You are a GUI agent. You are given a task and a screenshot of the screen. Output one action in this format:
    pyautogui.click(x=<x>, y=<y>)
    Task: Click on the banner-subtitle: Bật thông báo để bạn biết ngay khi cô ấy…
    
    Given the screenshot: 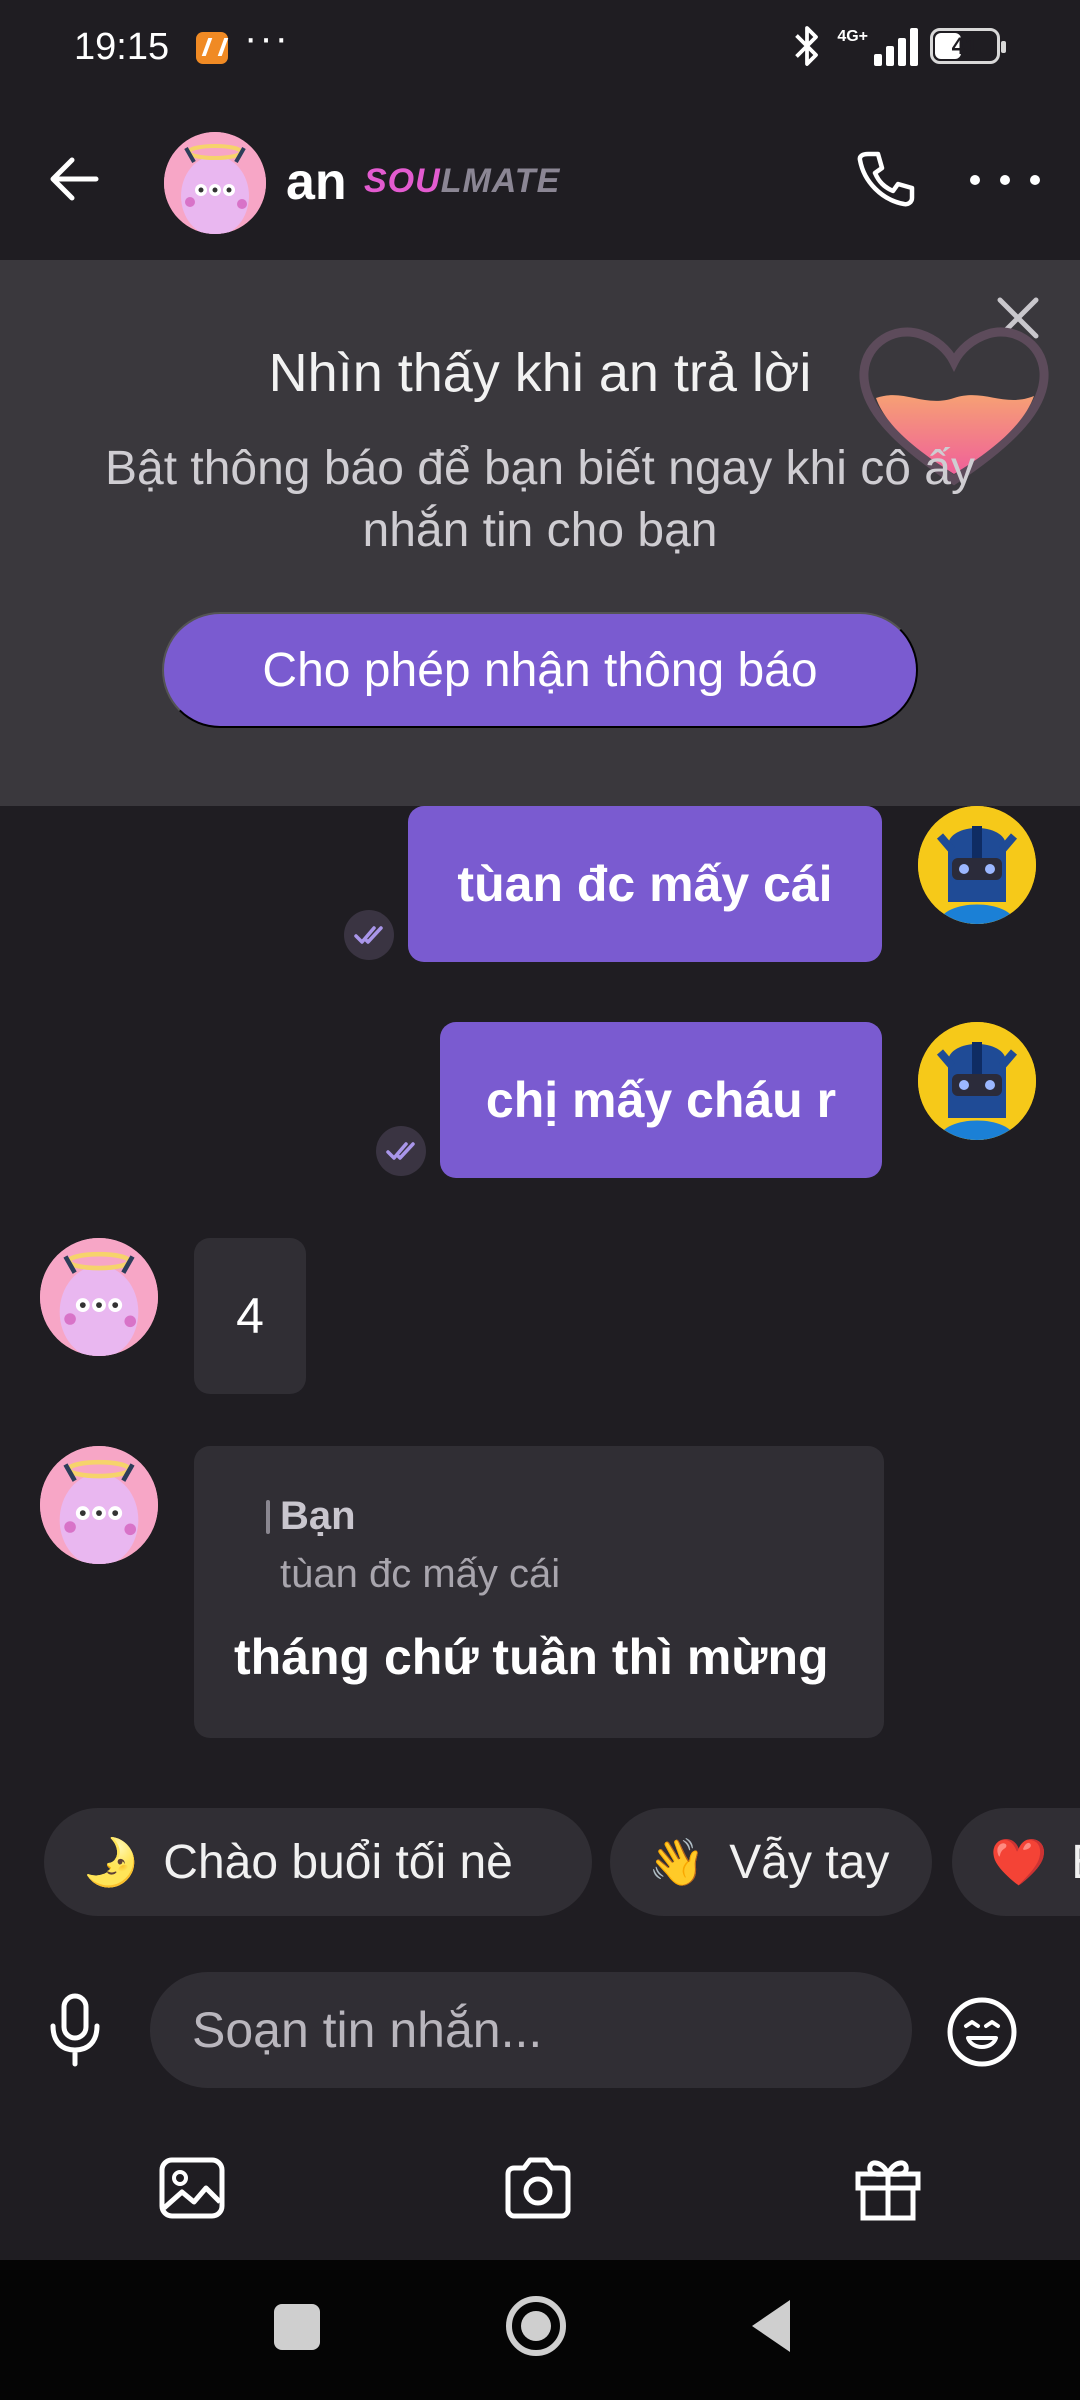 What is the action you would take?
    pyautogui.click(x=540, y=499)
    